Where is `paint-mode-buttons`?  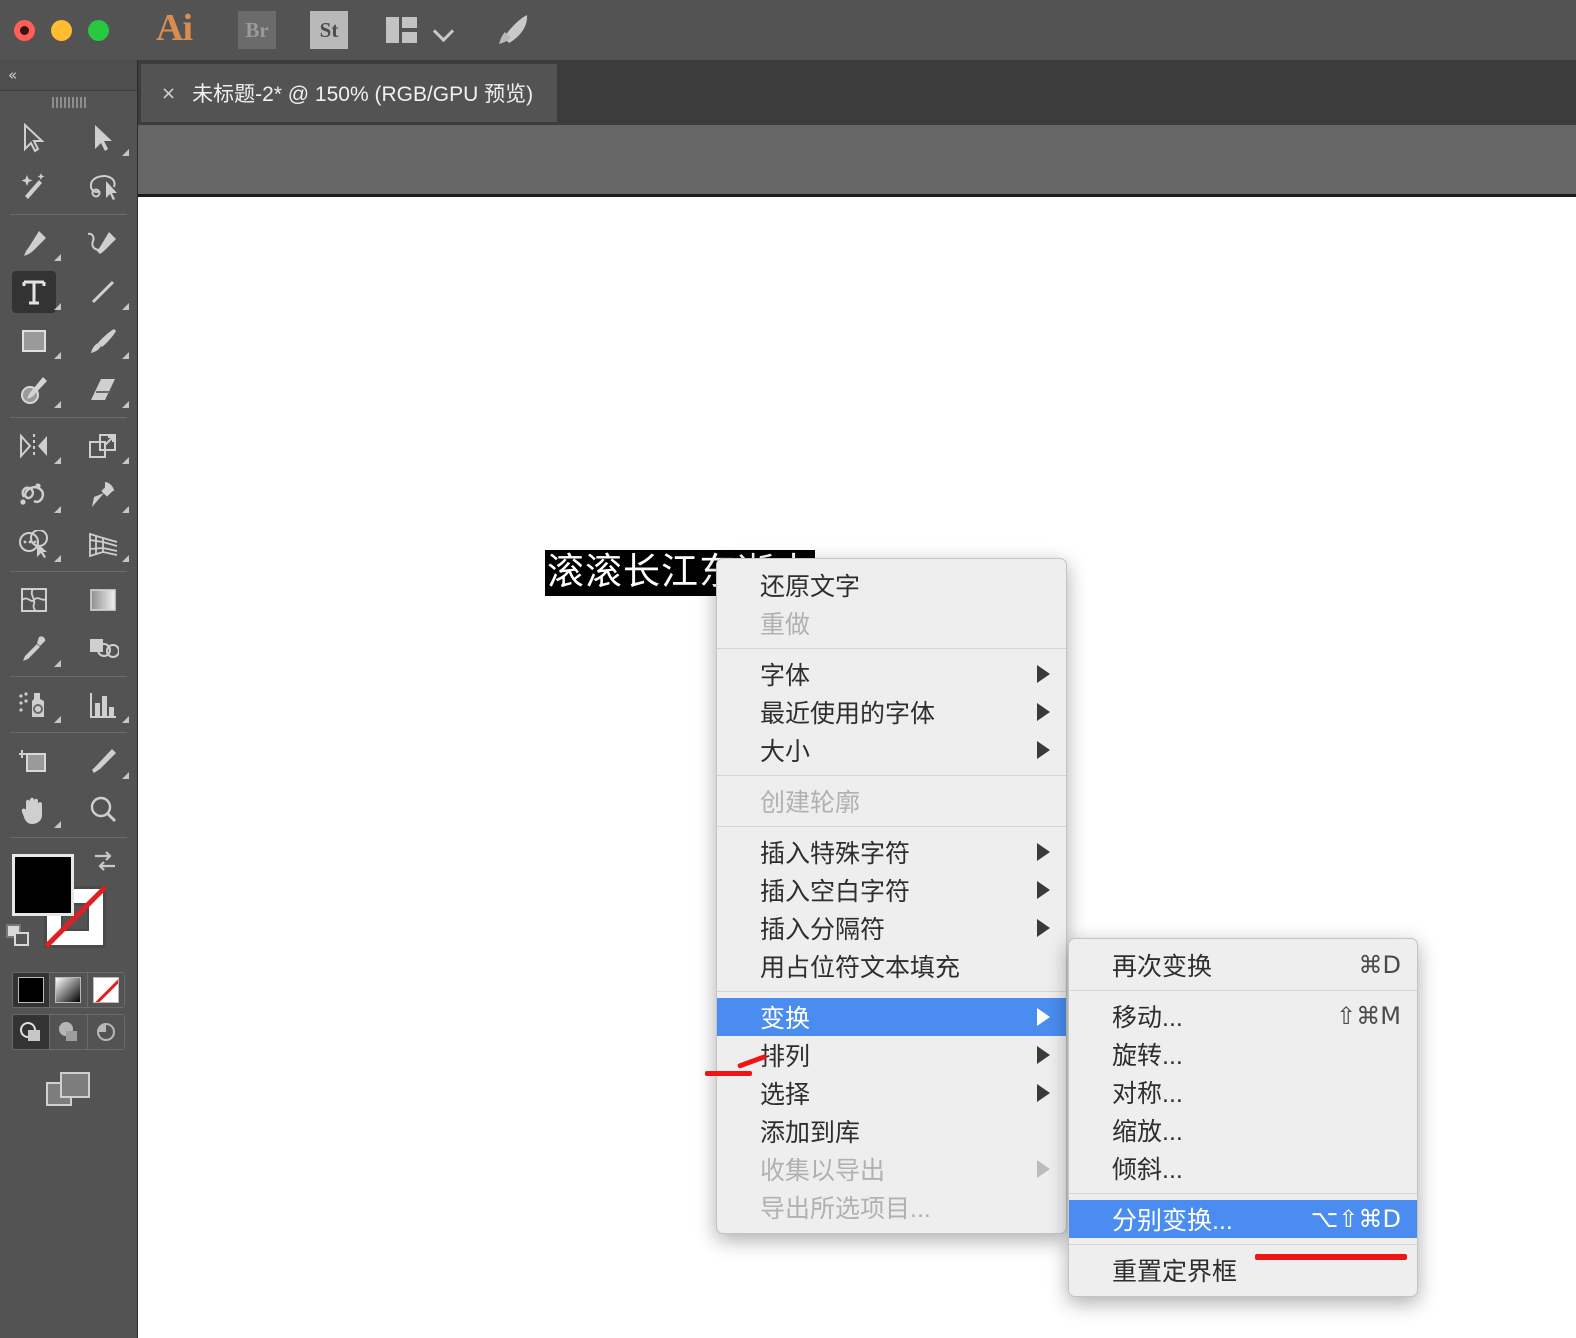 paint-mode-buttons is located at coordinates (68, 990).